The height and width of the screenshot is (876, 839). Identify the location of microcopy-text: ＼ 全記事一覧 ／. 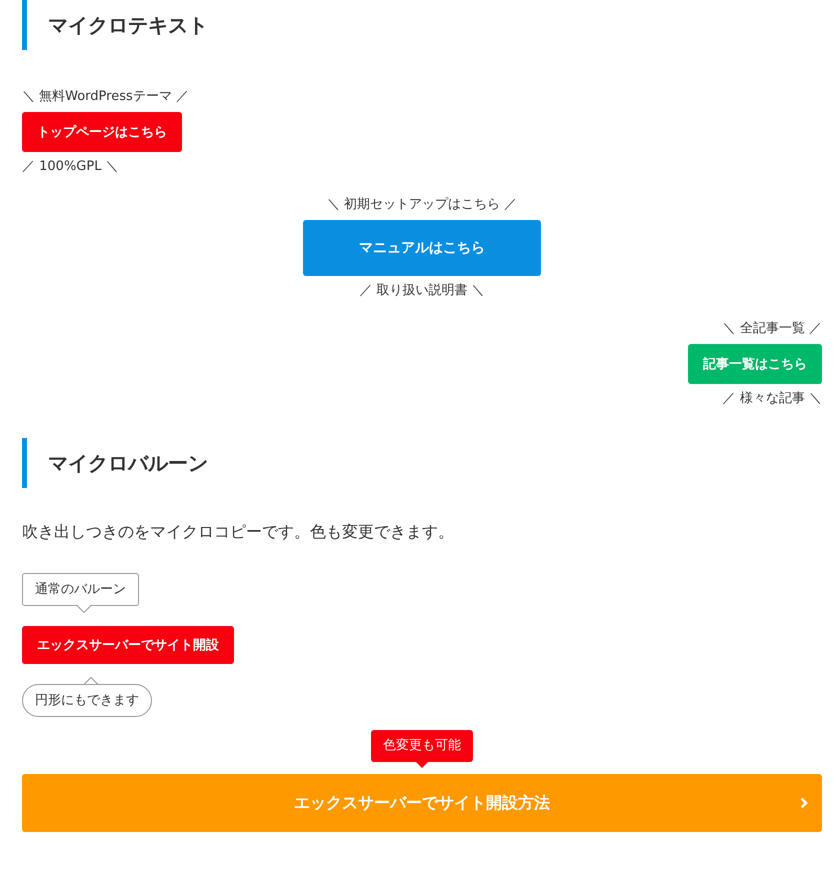
(772, 329).